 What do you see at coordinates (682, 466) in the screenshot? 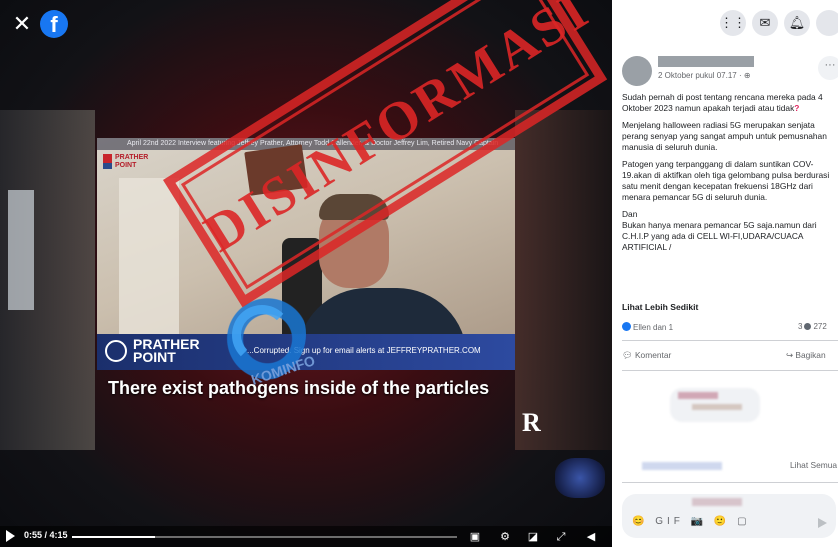
I see `comment-link-redacted` at bounding box center [682, 466].